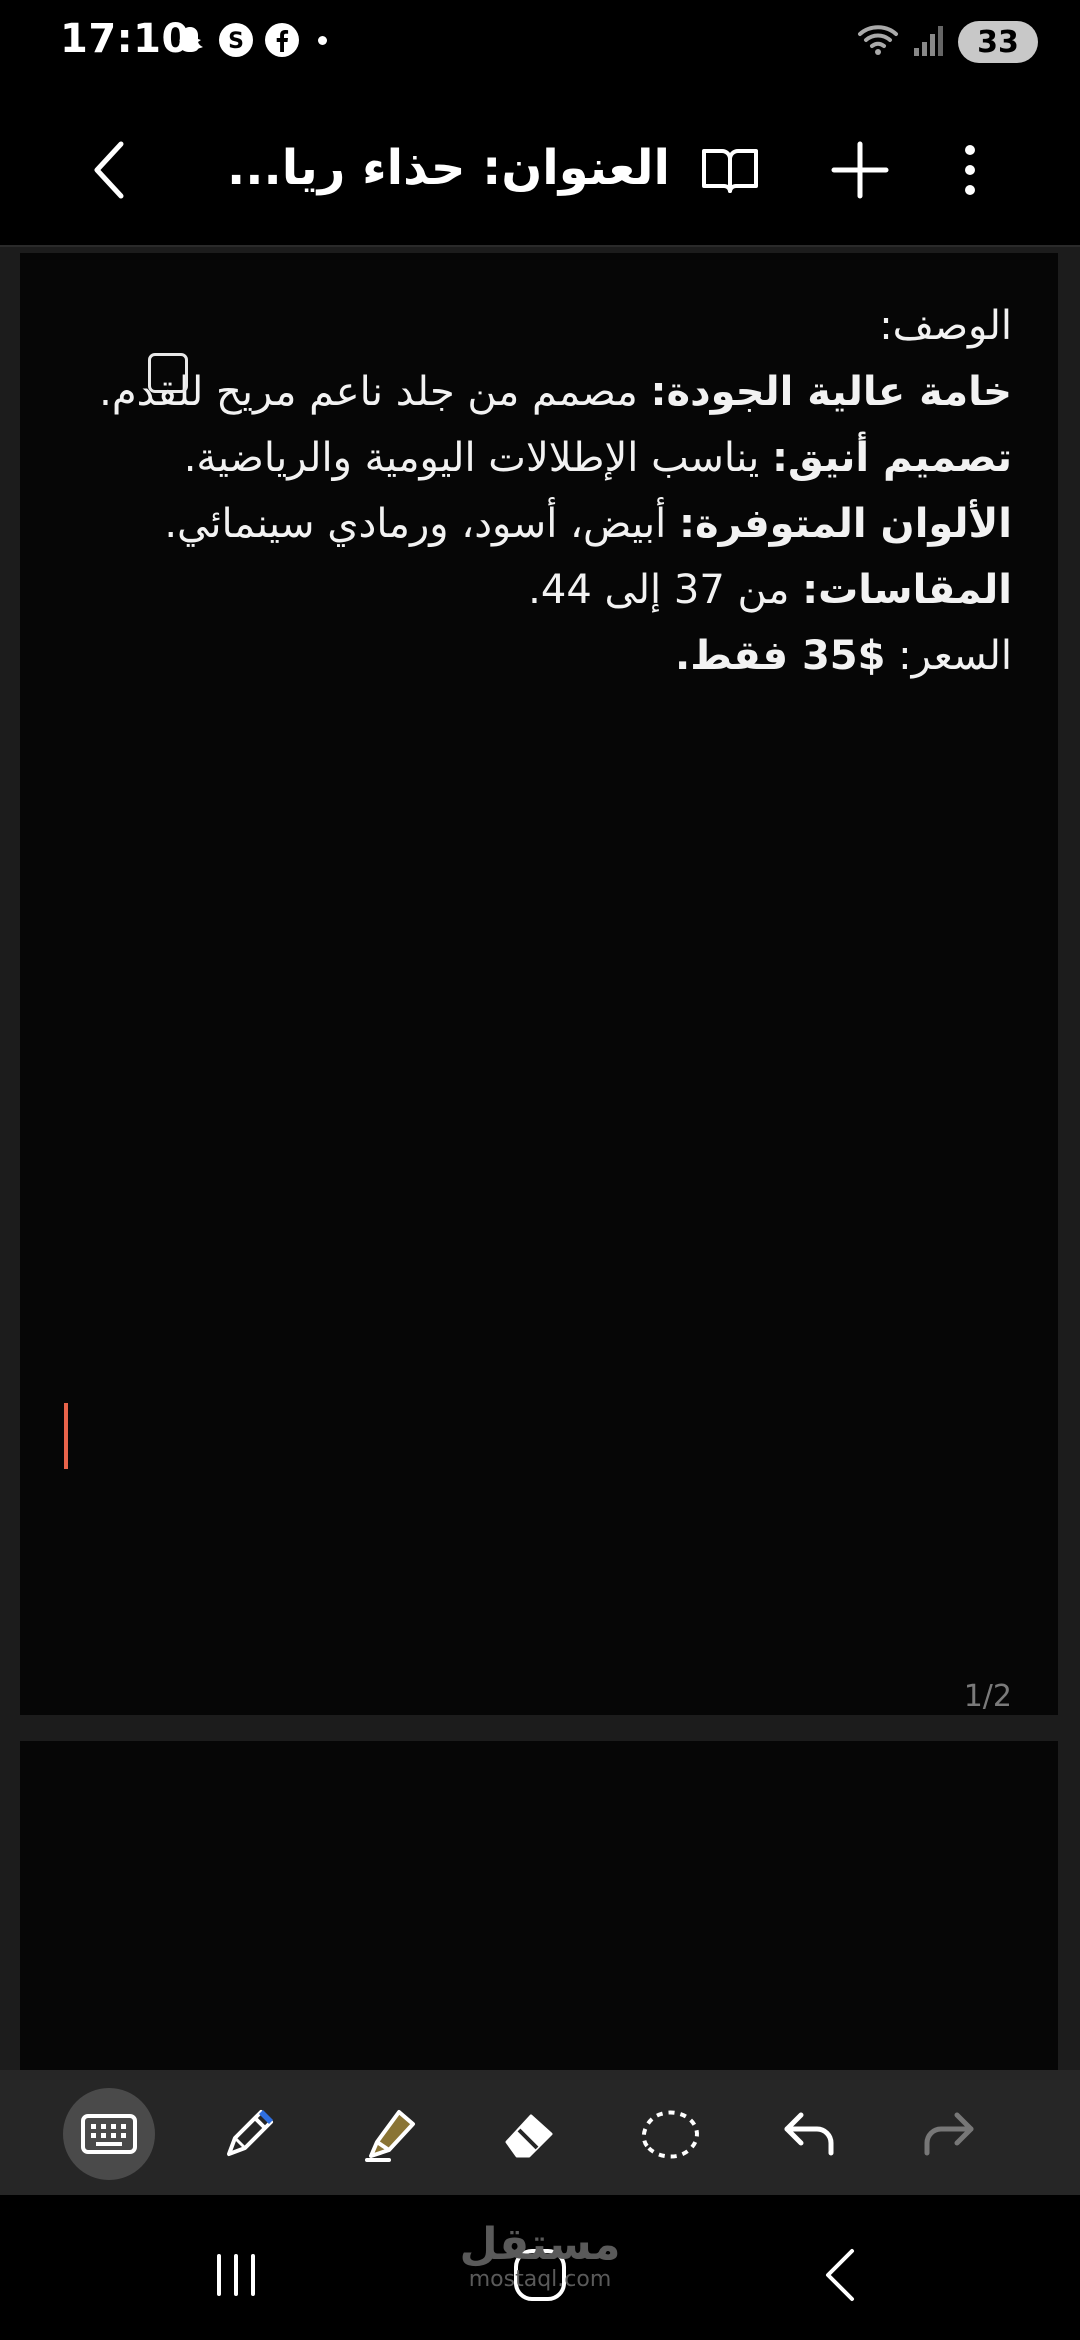 The height and width of the screenshot is (2340, 1080). What do you see at coordinates (168, 373) in the screenshot?
I see `task-checkbox` at bounding box center [168, 373].